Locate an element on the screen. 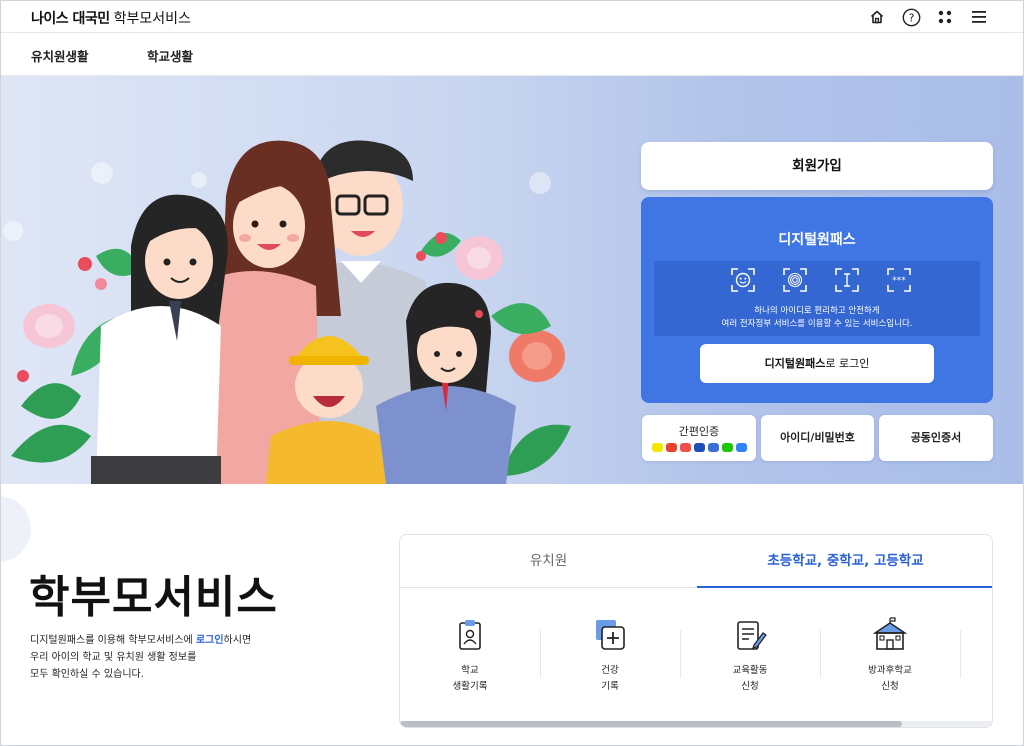 The image size is (1024, 746). toss-icon is located at coordinates (741, 447).